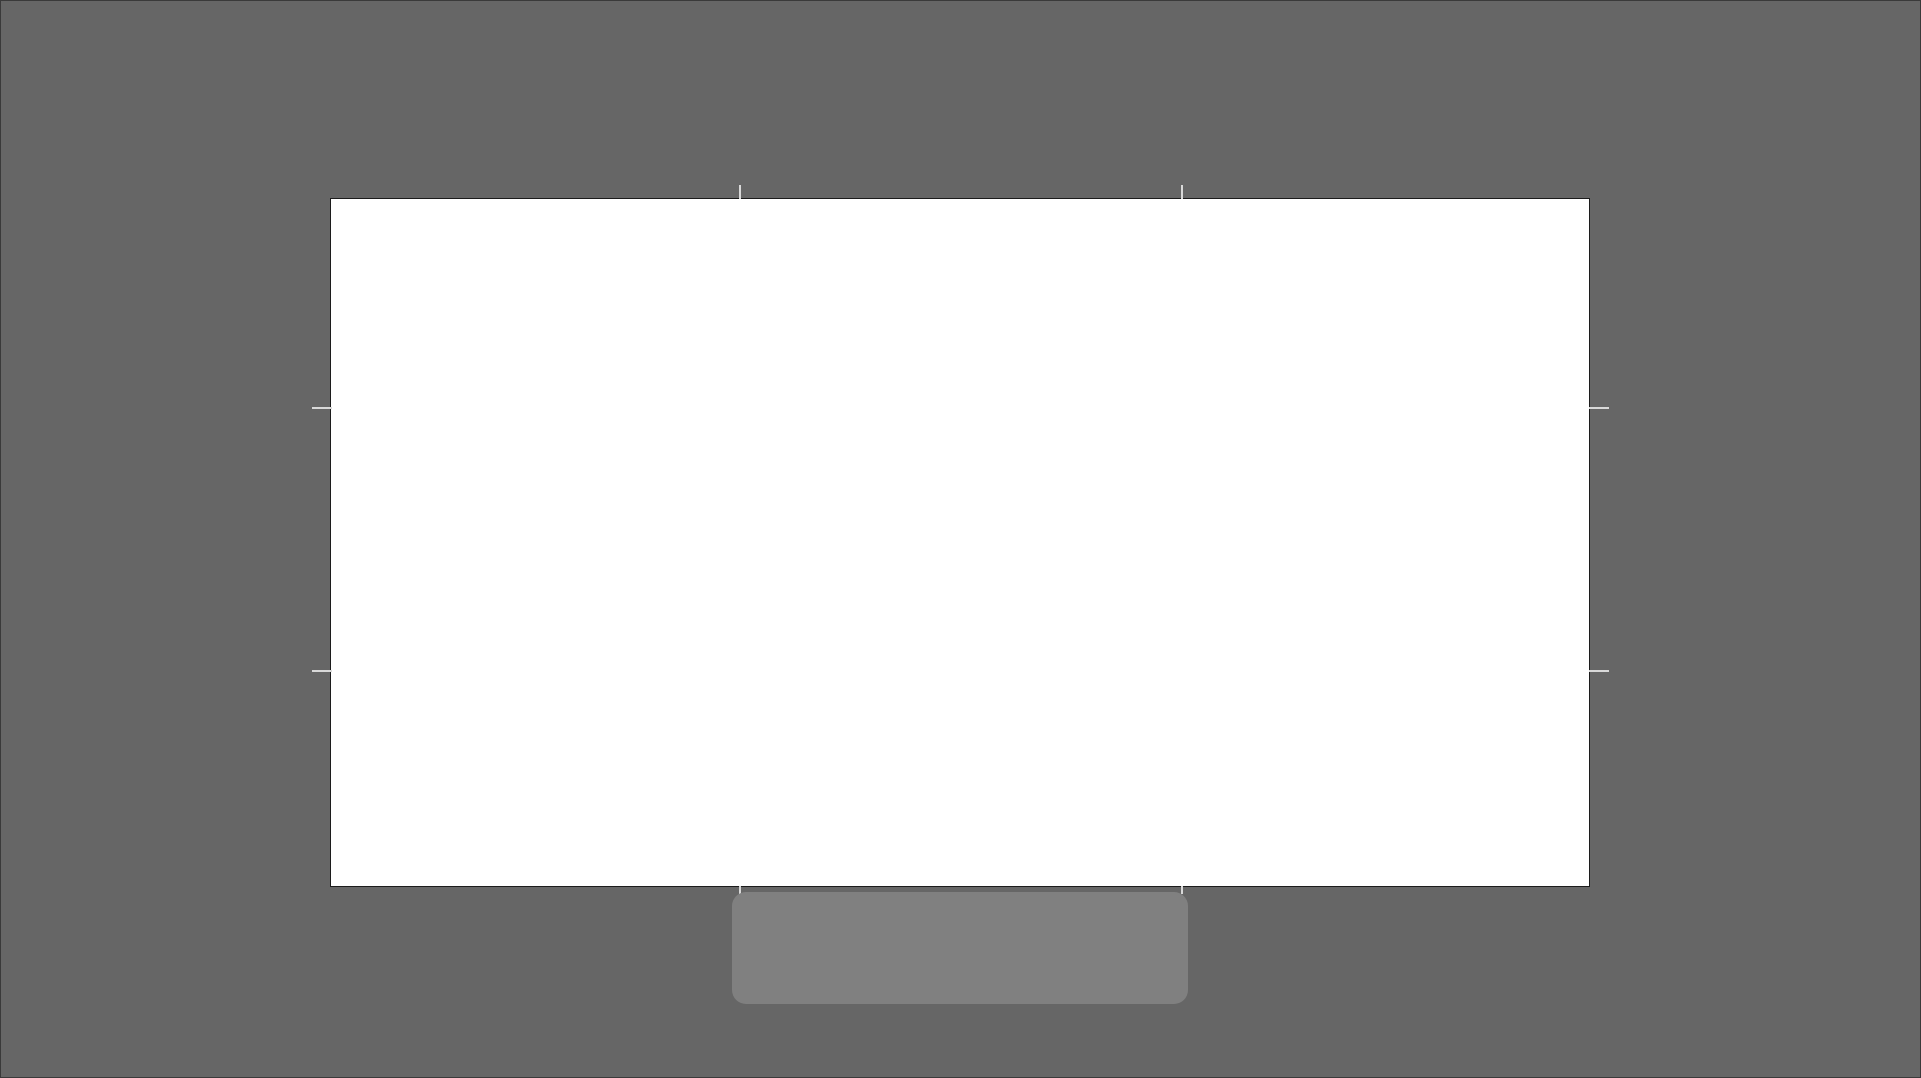 Image resolution: width=1921 pixels, height=1078 pixels. Describe the element at coordinates (1182, 890) in the screenshot. I see `bottom-right-crop-mark` at that location.